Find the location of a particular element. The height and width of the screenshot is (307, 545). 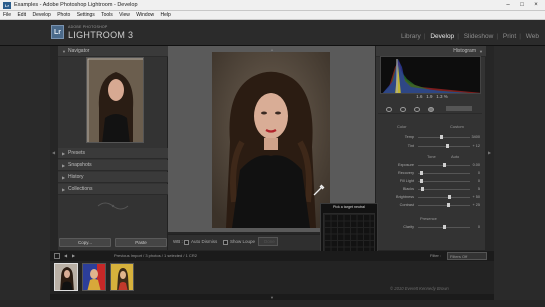

right-panel-toggle-icon: ▶ is located at coordinates (489, 152).